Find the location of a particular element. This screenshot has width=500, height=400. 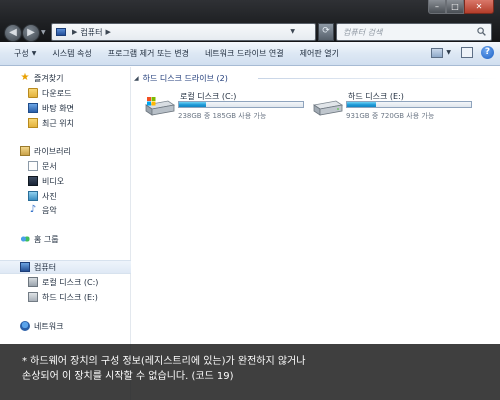

help-icon: ? is located at coordinates (487, 52).